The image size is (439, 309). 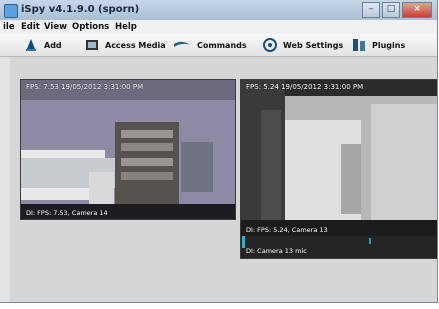 I want to click on web-settings-button: Web Settings, so click(x=303, y=45).